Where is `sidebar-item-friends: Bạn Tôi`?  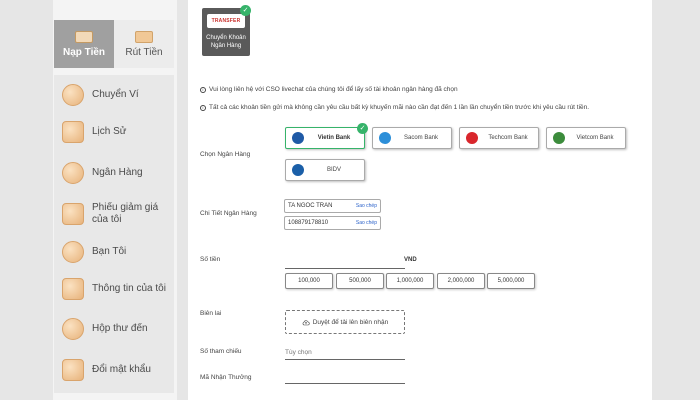
sidebar-item-friends: Bạn Tôi is located at coordinates (114, 252).